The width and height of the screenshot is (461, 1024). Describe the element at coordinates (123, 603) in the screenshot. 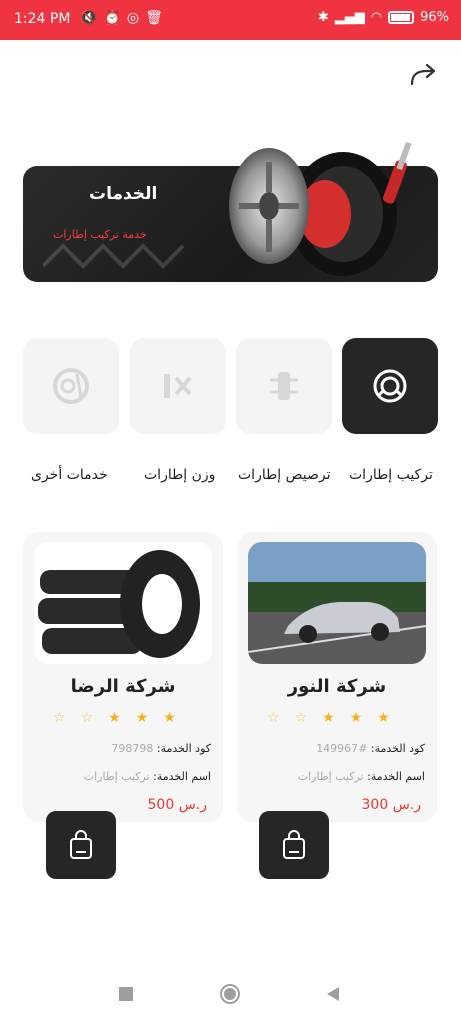

I see `tires-photo` at that location.